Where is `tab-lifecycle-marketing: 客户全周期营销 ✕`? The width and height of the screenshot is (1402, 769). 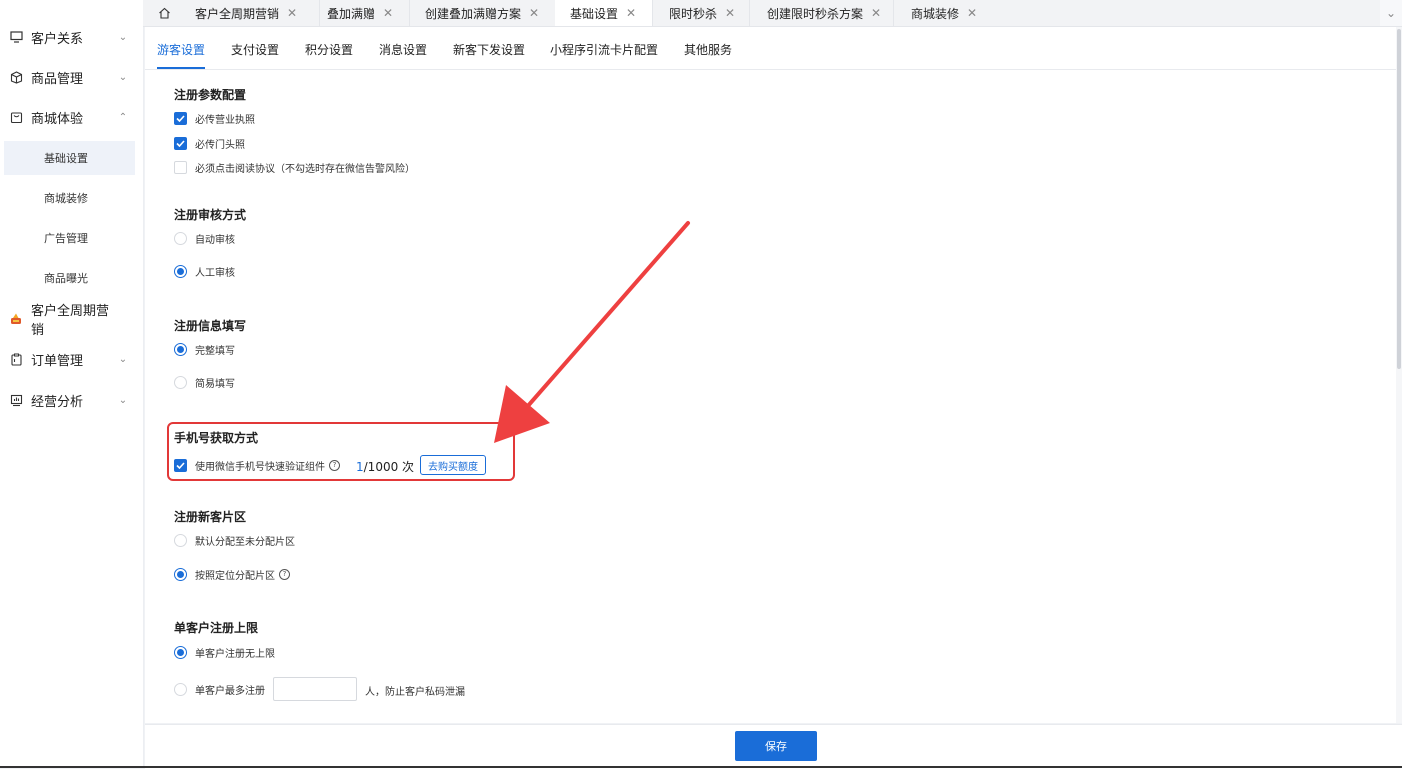
tab-lifecycle-marketing: 客户全周期营销 ✕ is located at coordinates (257, 13).